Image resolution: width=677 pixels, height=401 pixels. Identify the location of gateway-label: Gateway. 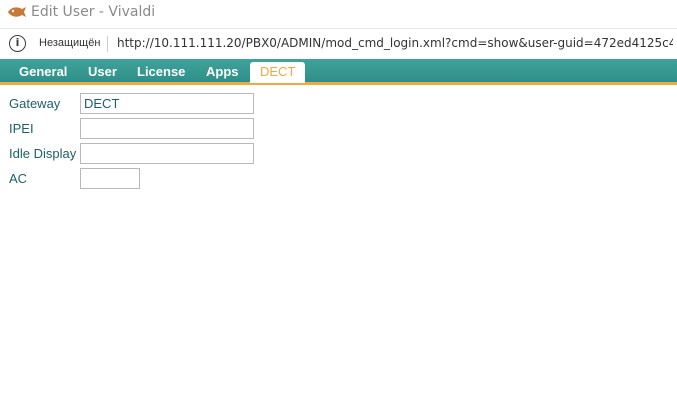
(35, 103).